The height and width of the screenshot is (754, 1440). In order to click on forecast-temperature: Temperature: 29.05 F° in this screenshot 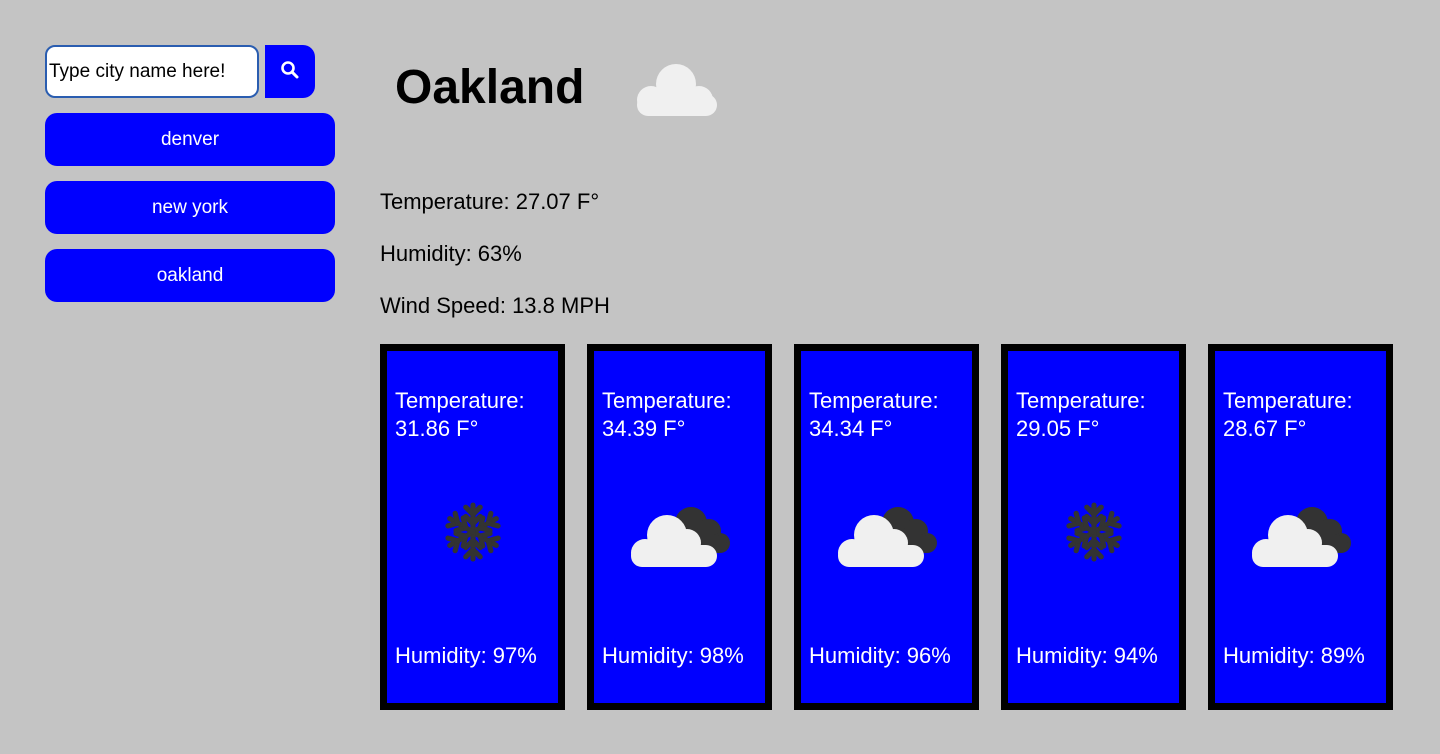, I will do `click(1081, 415)`.